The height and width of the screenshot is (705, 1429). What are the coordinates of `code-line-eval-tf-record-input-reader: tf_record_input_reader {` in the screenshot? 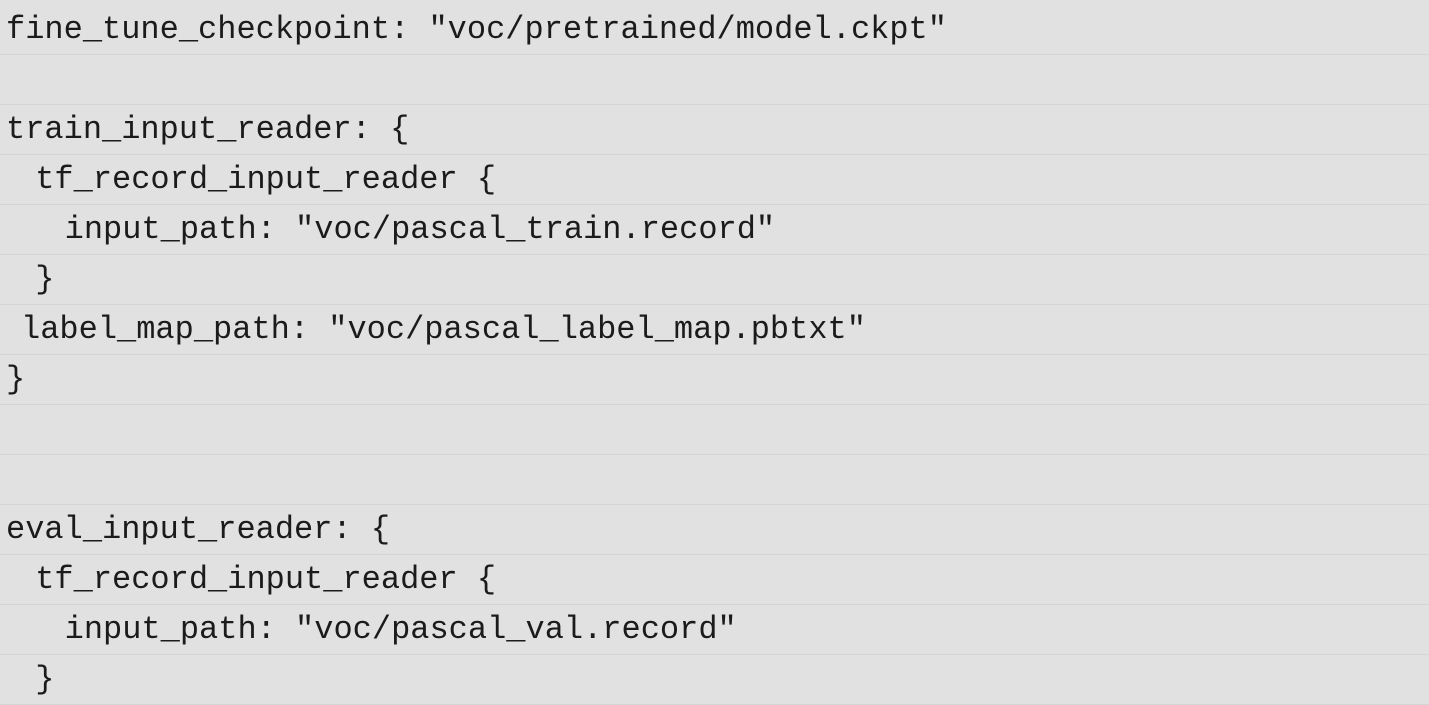 It's located at (714, 580).